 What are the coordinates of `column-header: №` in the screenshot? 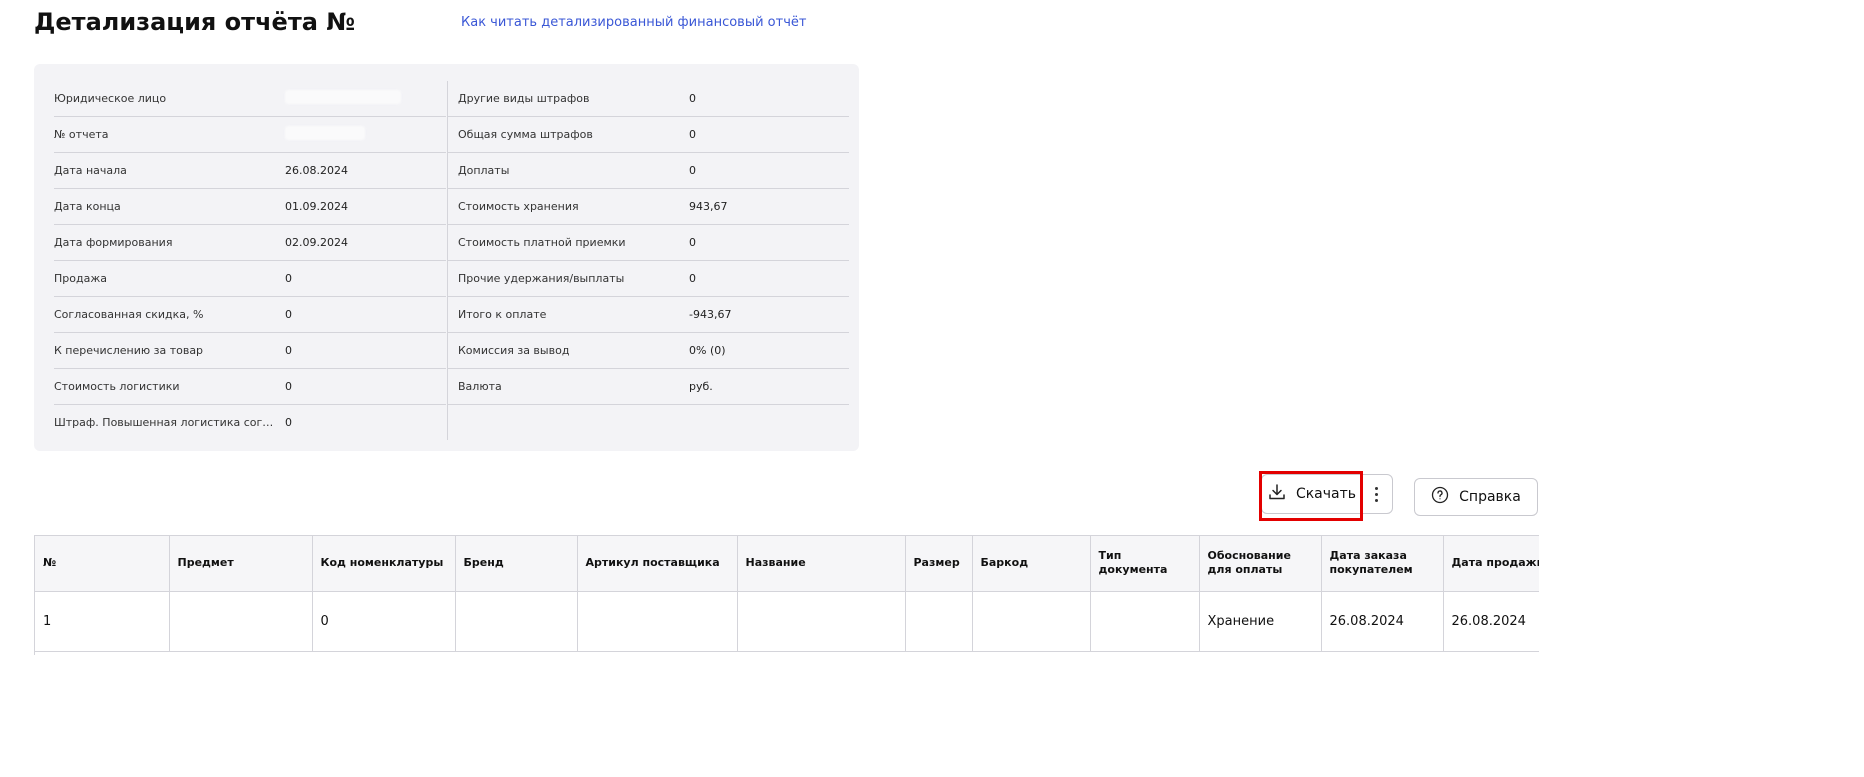 It's located at (102, 564).